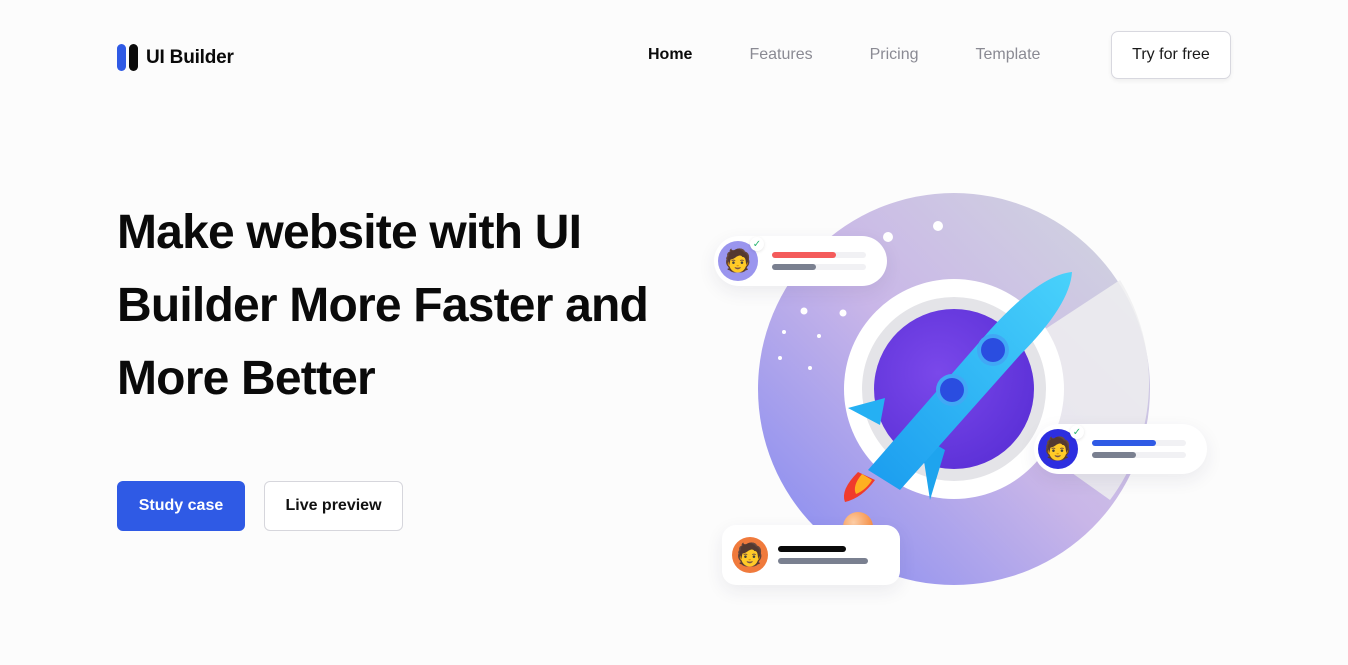 The image size is (1348, 665). Describe the element at coordinates (1061, 447) in the screenshot. I see `memoji-glasses-icon: 🧑 ✓` at that location.